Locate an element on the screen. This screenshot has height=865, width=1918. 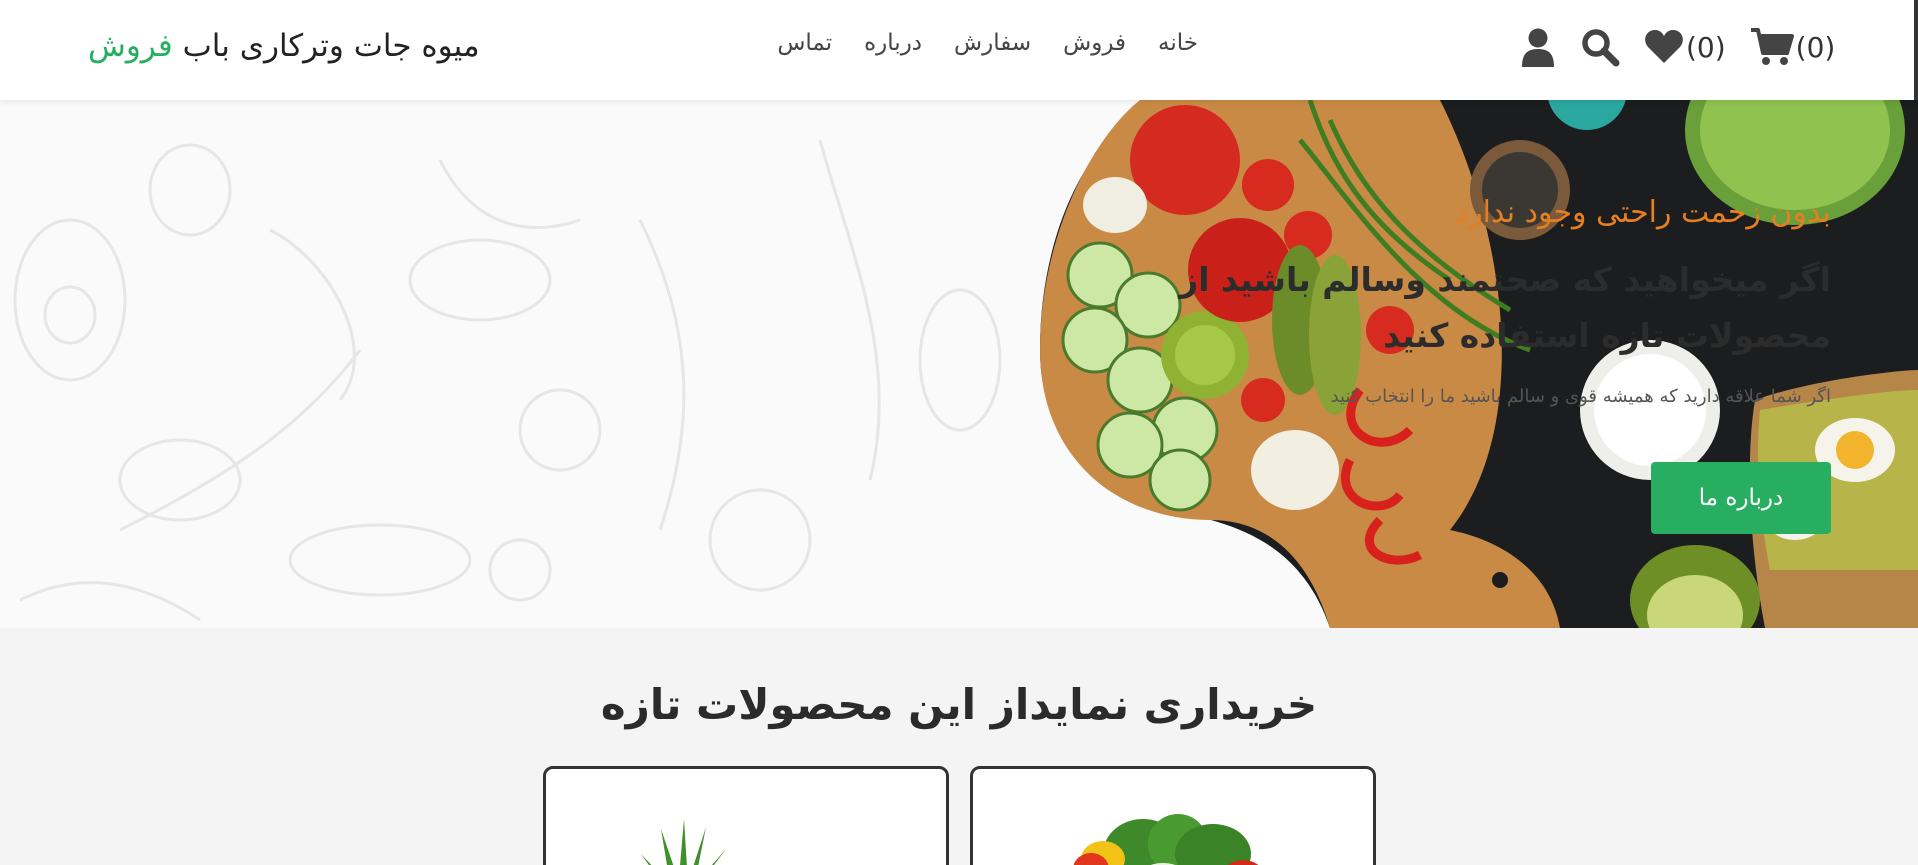
section-title: خریداری نمایداز این محصولات تازه is located at coordinates (959, 704).